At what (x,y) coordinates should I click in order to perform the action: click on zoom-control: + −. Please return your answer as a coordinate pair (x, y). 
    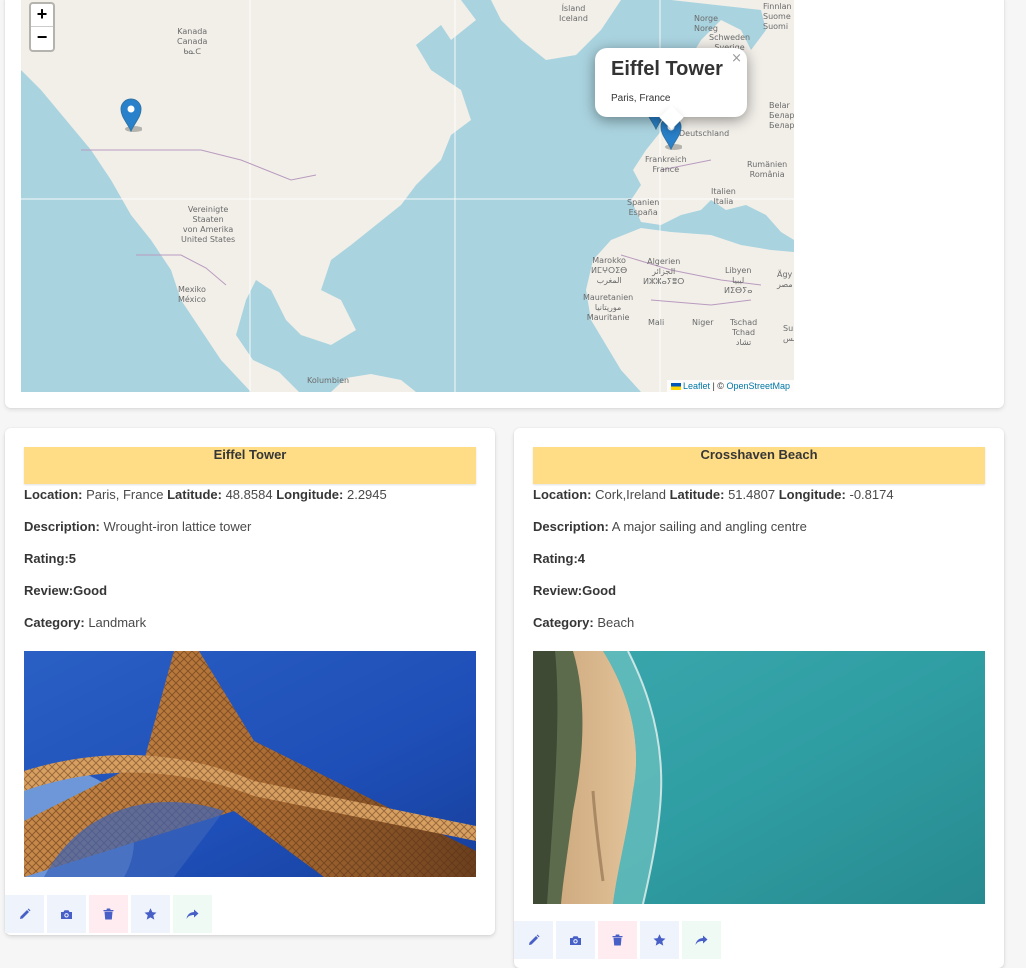
    Looking at the image, I should click on (42, 27).